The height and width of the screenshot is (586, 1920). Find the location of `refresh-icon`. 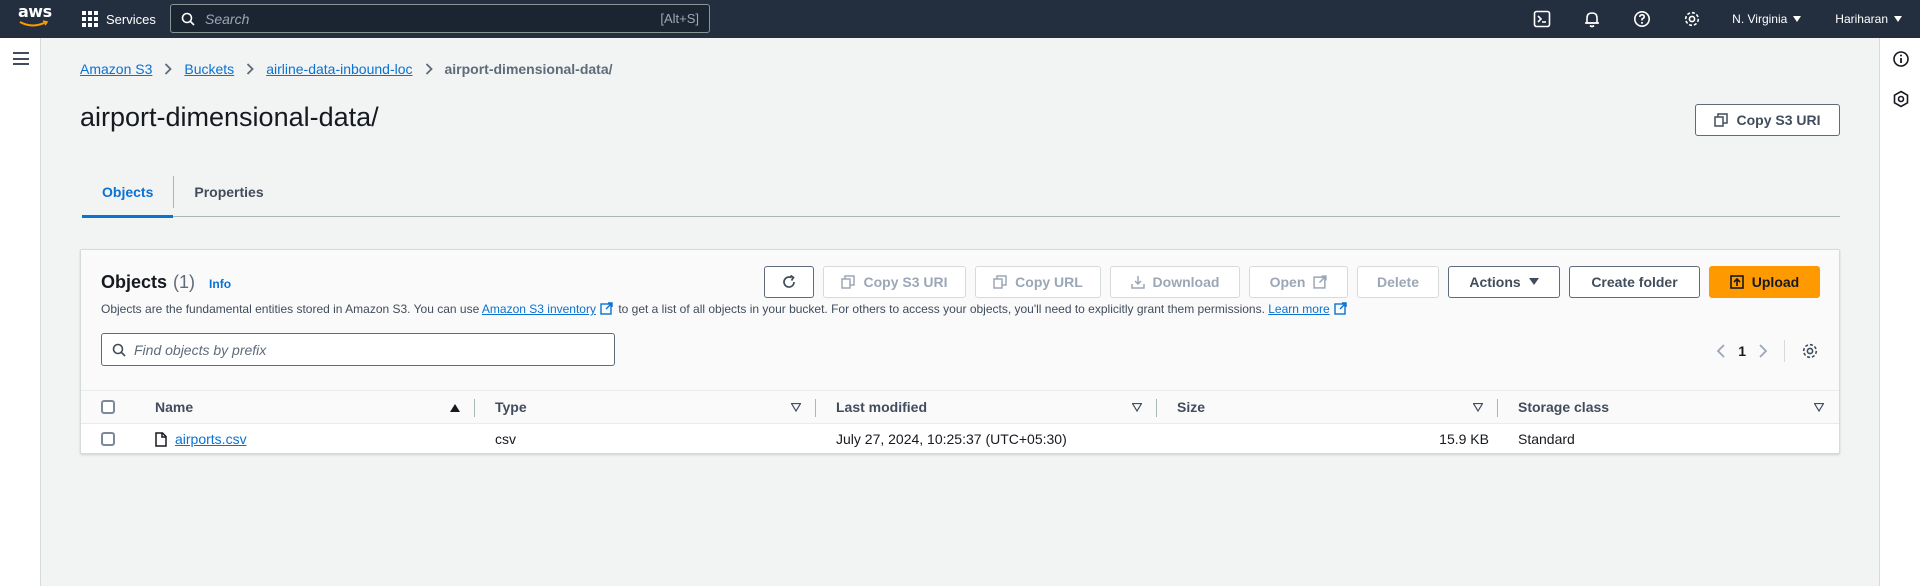

refresh-icon is located at coordinates (789, 281).